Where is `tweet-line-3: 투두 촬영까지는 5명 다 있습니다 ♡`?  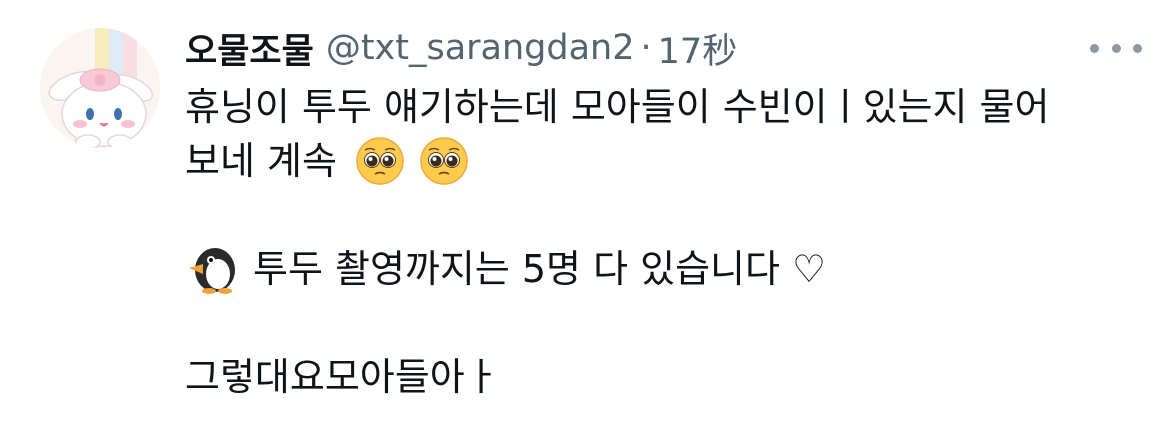 tweet-line-3: 투두 촬영까지는 5명 다 있습니다 ♡ is located at coordinates (665, 269).